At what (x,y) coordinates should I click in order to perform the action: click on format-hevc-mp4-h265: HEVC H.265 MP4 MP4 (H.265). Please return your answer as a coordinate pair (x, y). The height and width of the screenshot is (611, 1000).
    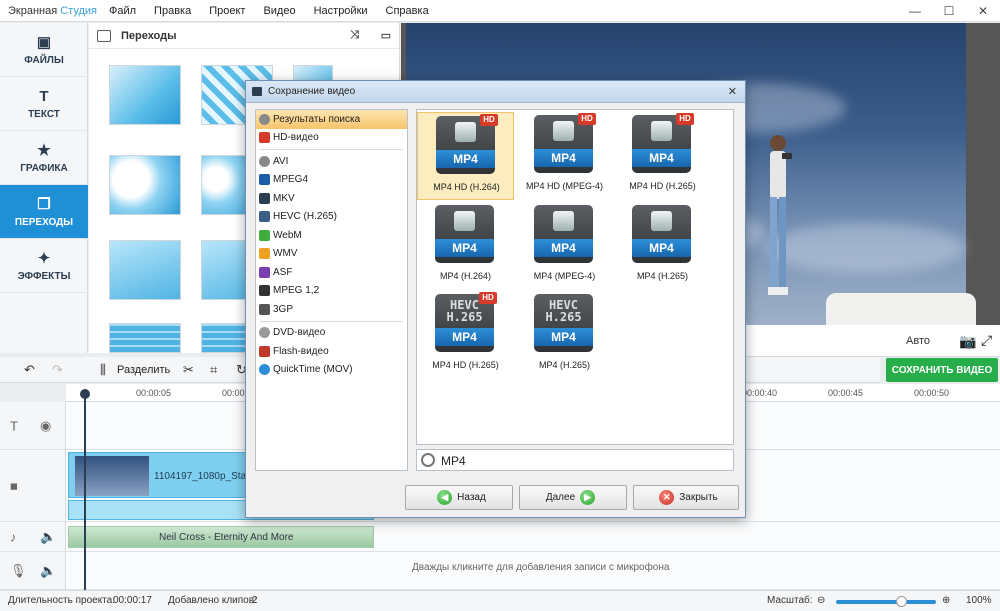
    Looking at the image, I should click on (564, 335).